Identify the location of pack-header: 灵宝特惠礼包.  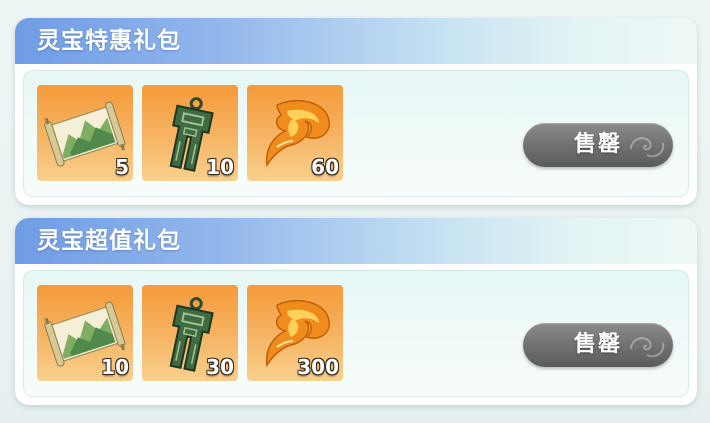
(356, 41).